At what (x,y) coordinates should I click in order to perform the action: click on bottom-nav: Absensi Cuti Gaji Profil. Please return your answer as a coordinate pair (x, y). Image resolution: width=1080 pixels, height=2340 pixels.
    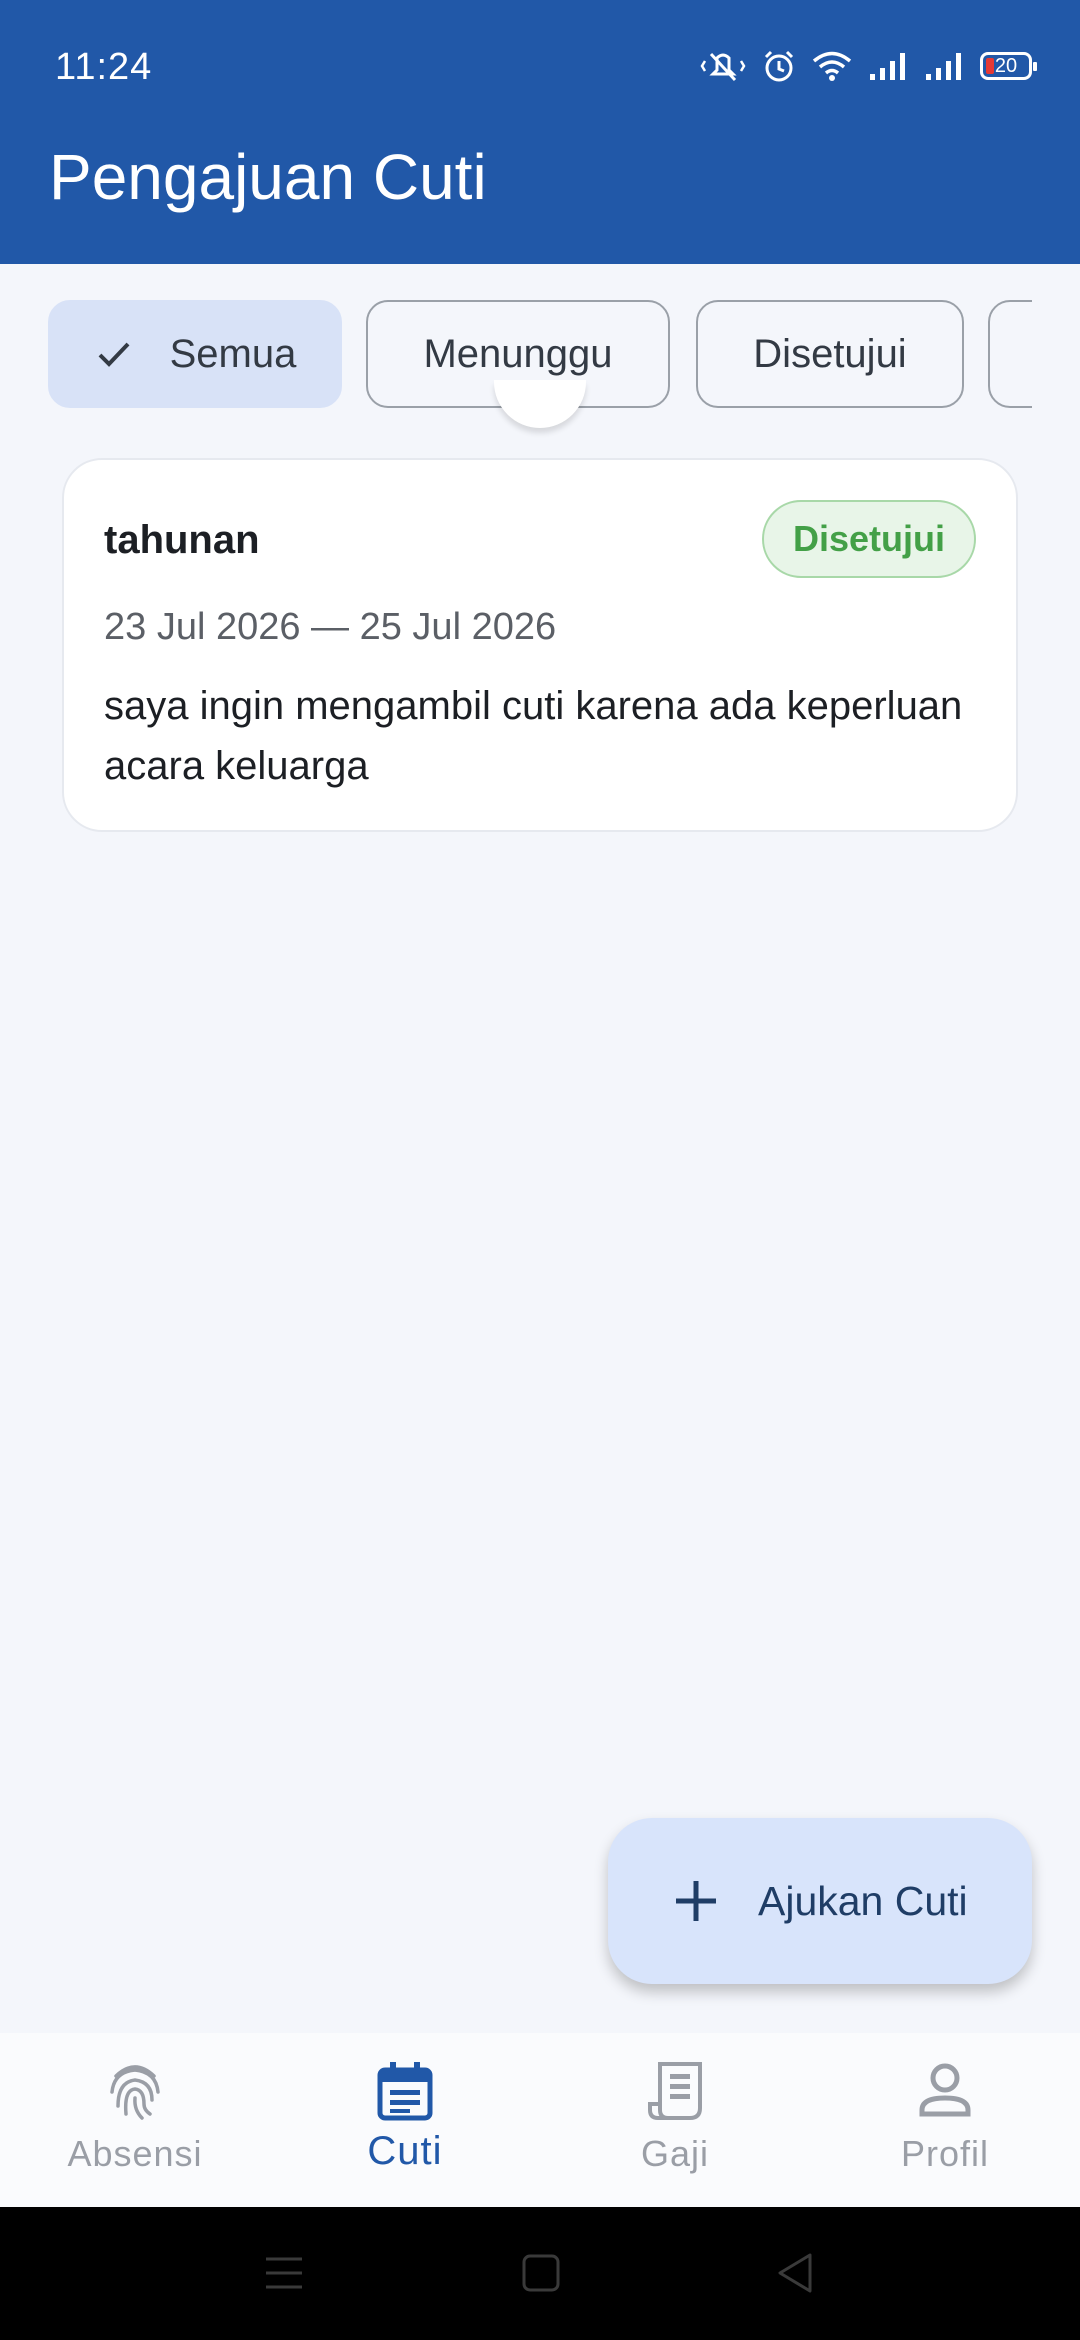
    Looking at the image, I should click on (540, 2120).